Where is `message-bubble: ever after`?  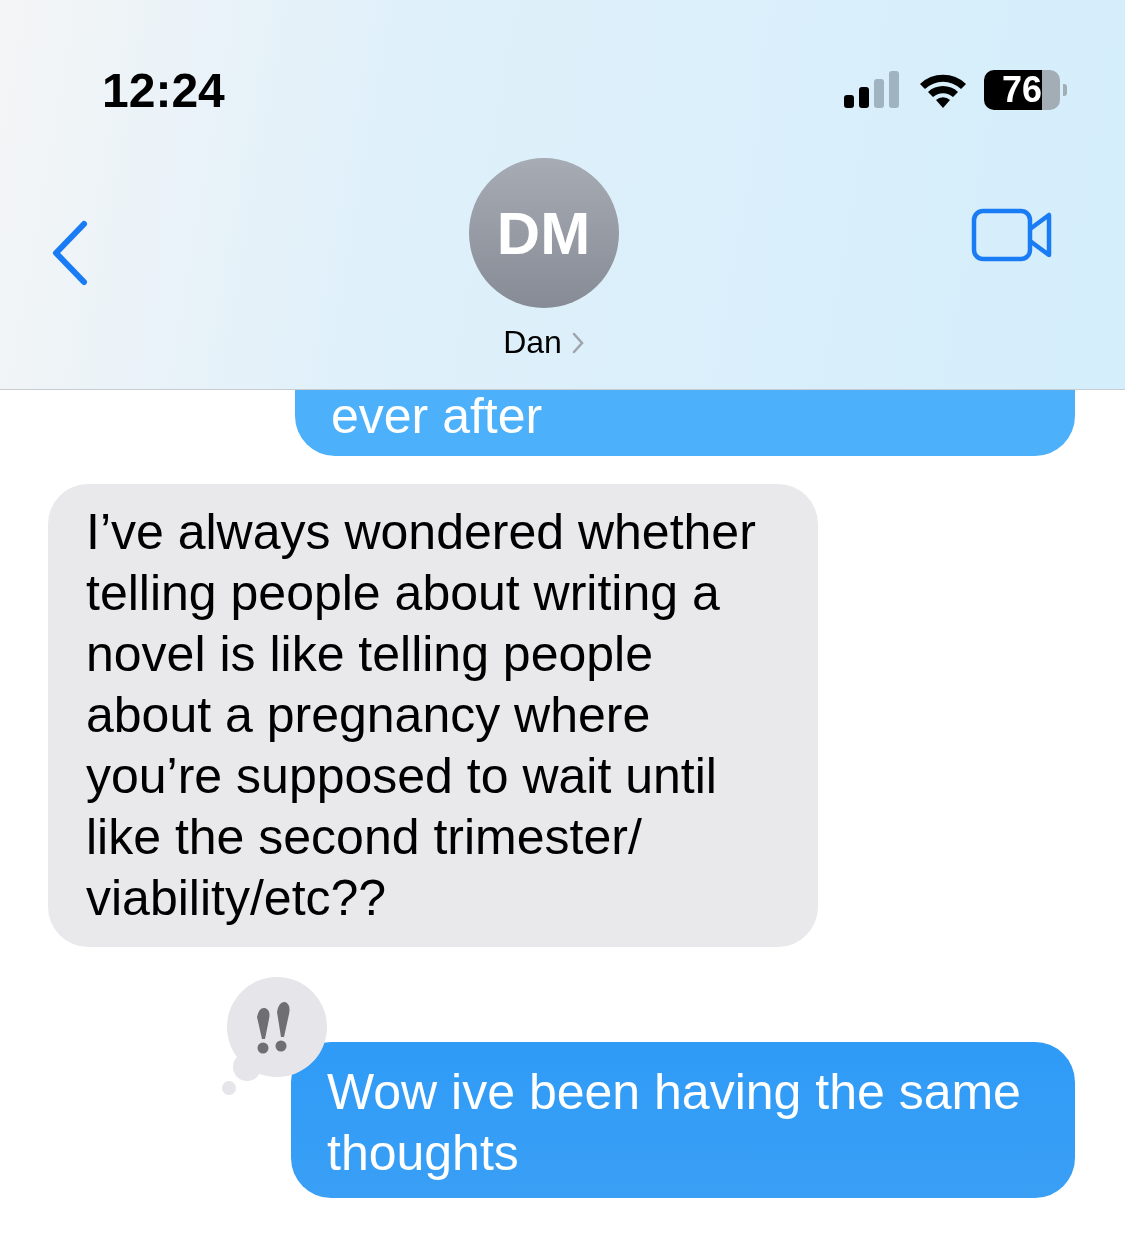 message-bubble: ever after is located at coordinates (685, 423).